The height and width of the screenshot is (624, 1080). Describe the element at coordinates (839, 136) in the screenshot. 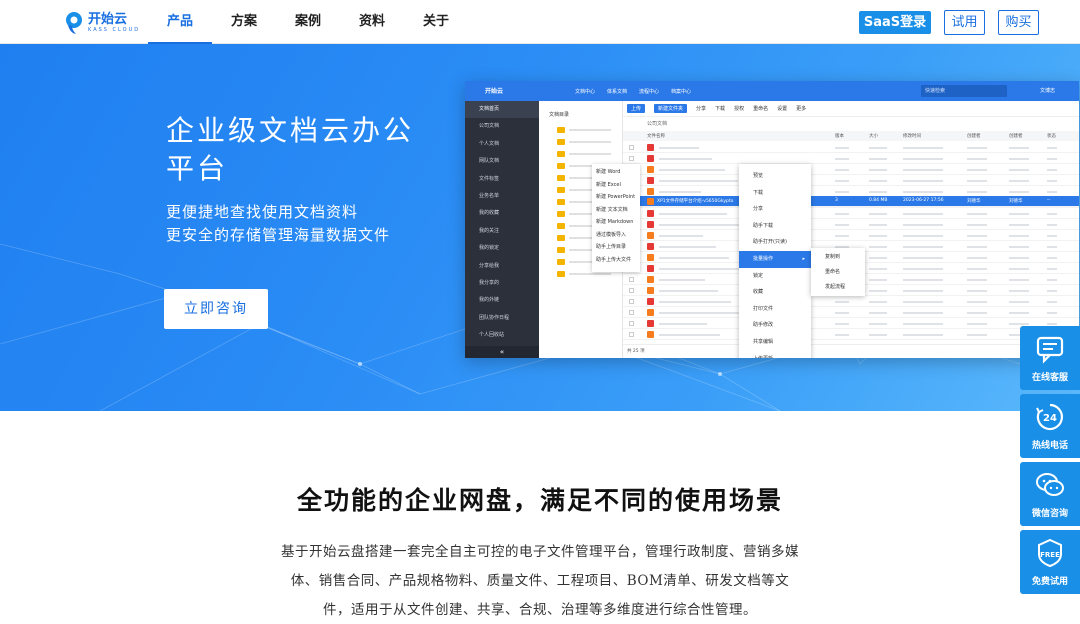

I see `app-grid-header-cell: 版本` at that location.